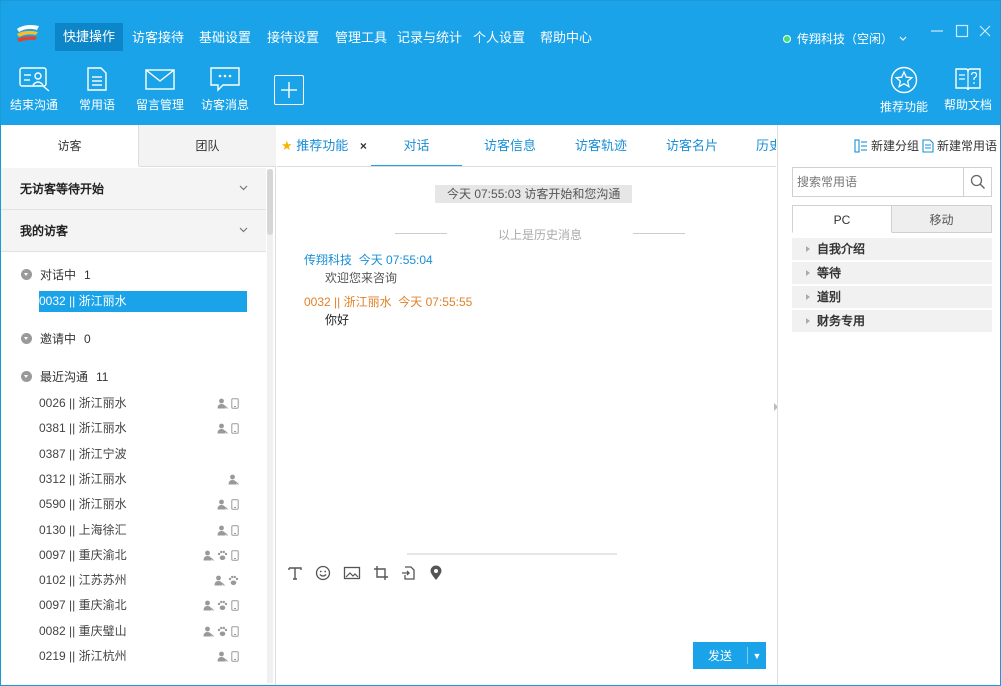 The image size is (1001, 686). What do you see at coordinates (324, 145) in the screenshot?
I see `tab-recommended: ★ 推荐功能 ×` at bounding box center [324, 145].